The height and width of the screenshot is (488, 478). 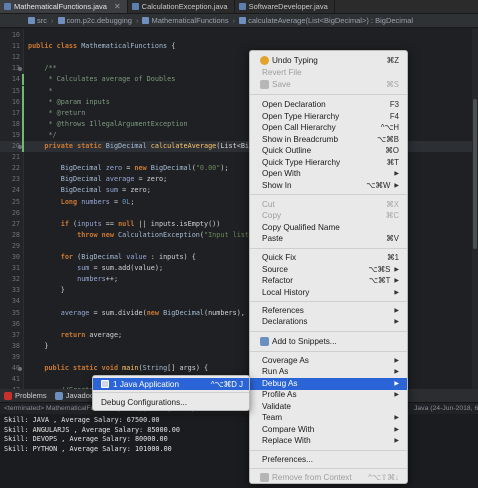 What do you see at coordinates (328, 441) in the screenshot?
I see `menu-item-replace-with: Replace With ▶` at bounding box center [328, 441].